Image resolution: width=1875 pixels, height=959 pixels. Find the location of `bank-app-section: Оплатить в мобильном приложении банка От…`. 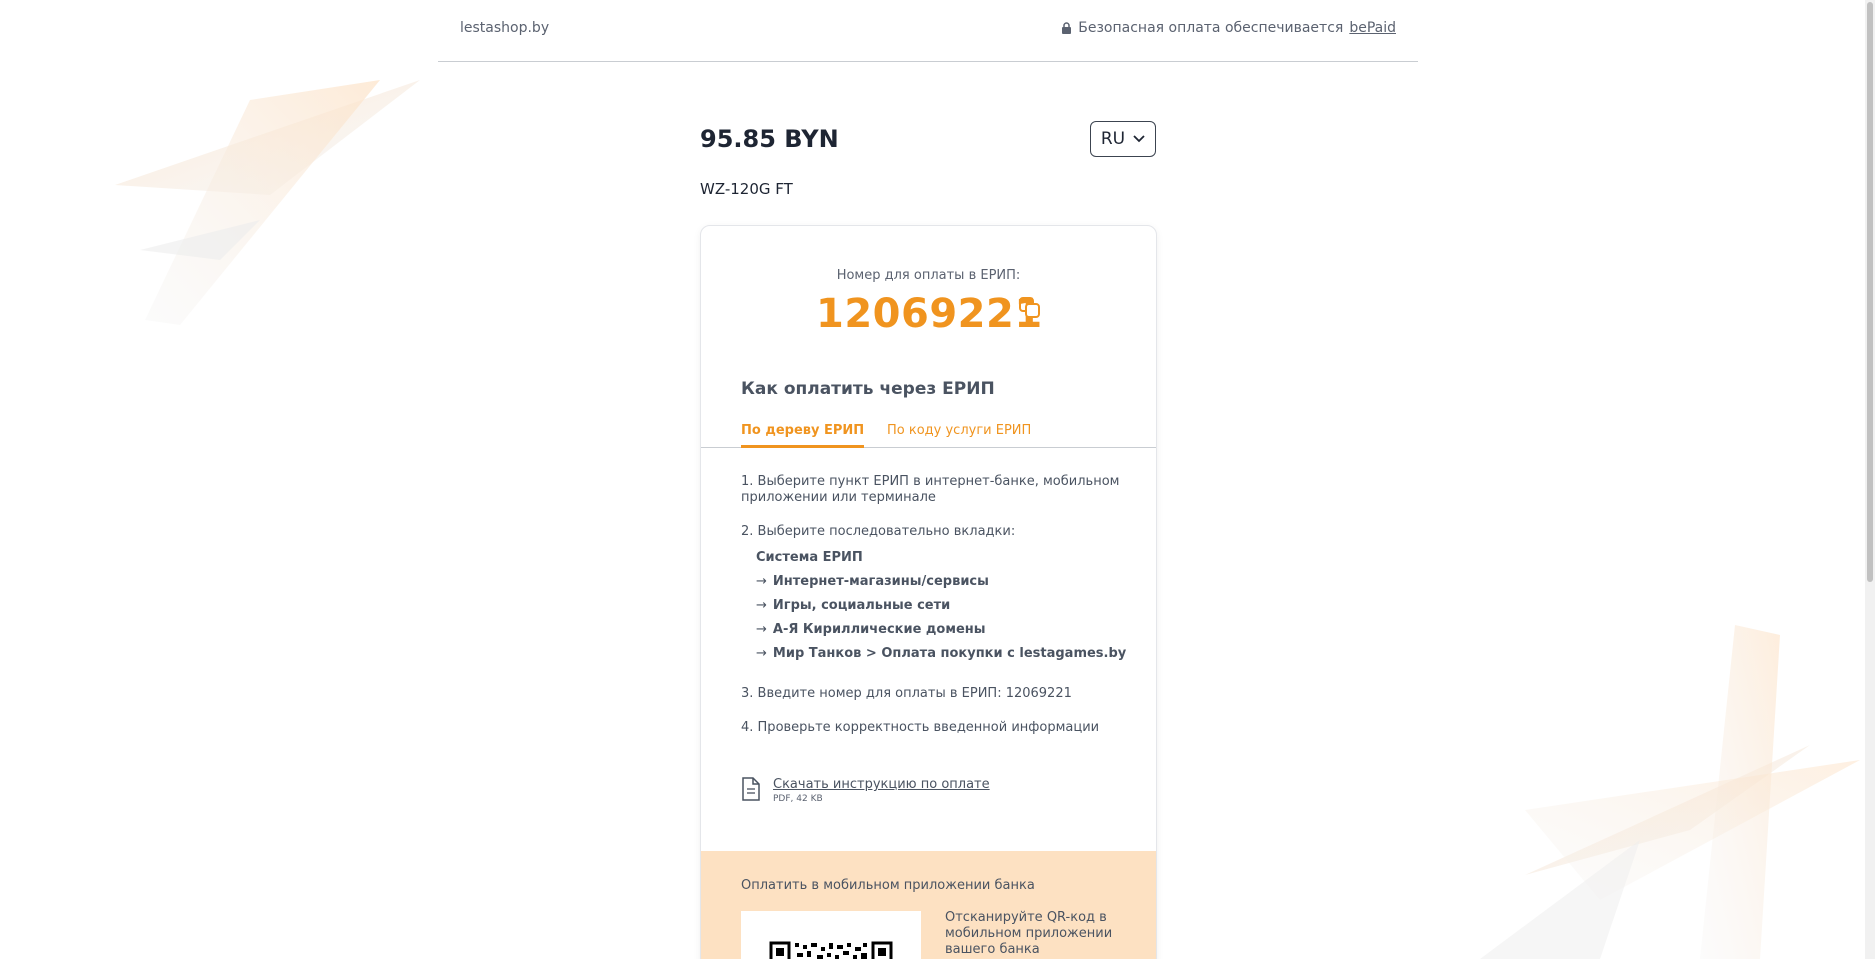

bank-app-section: Оплатить в мобильном приложении банка От… is located at coordinates (928, 905).